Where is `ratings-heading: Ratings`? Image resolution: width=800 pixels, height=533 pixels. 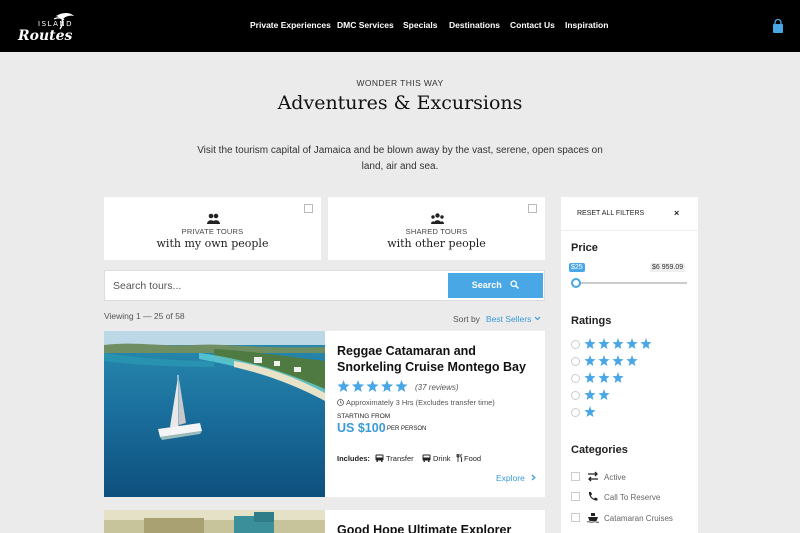 ratings-heading: Ratings is located at coordinates (591, 321).